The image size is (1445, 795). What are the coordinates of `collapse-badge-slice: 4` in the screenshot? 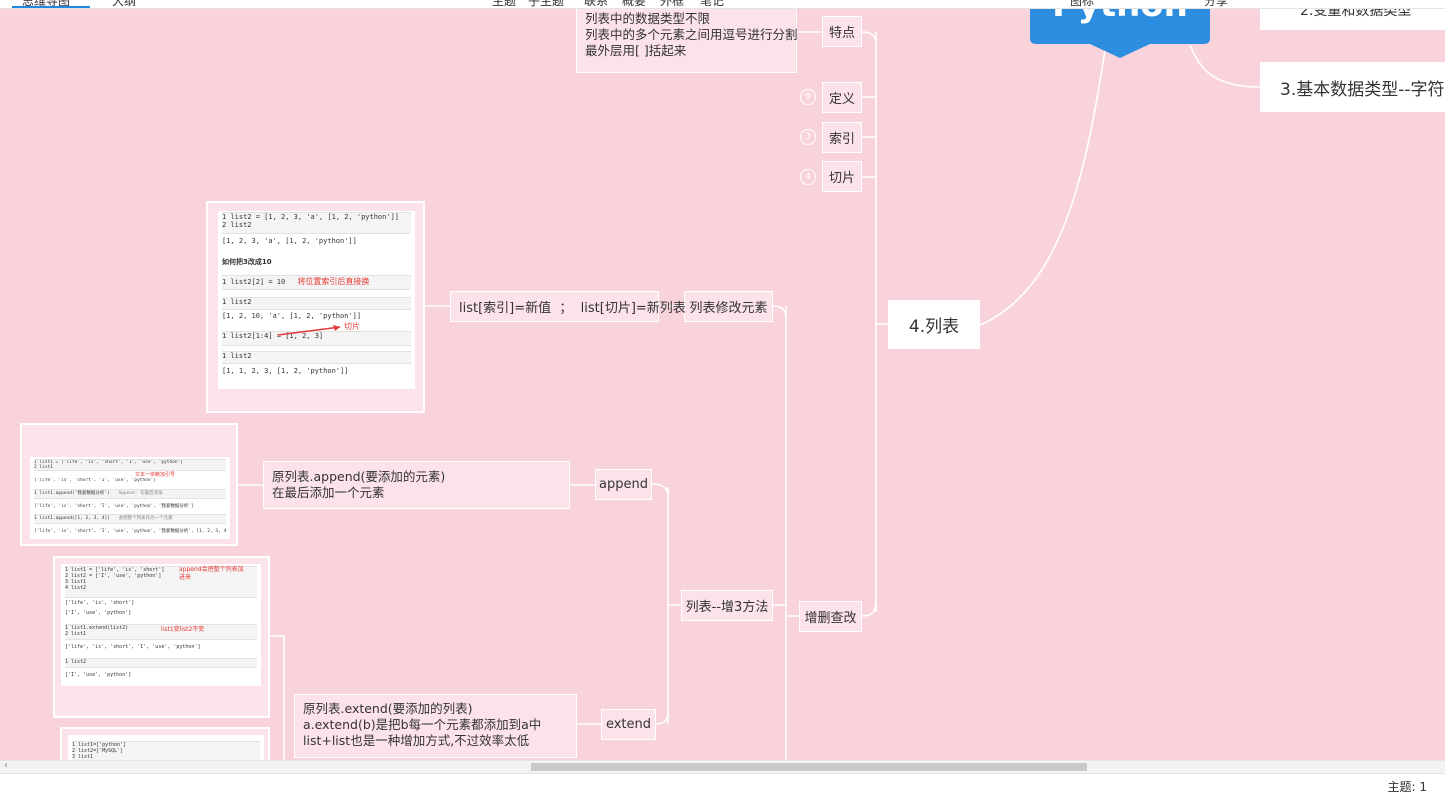 It's located at (808, 177).